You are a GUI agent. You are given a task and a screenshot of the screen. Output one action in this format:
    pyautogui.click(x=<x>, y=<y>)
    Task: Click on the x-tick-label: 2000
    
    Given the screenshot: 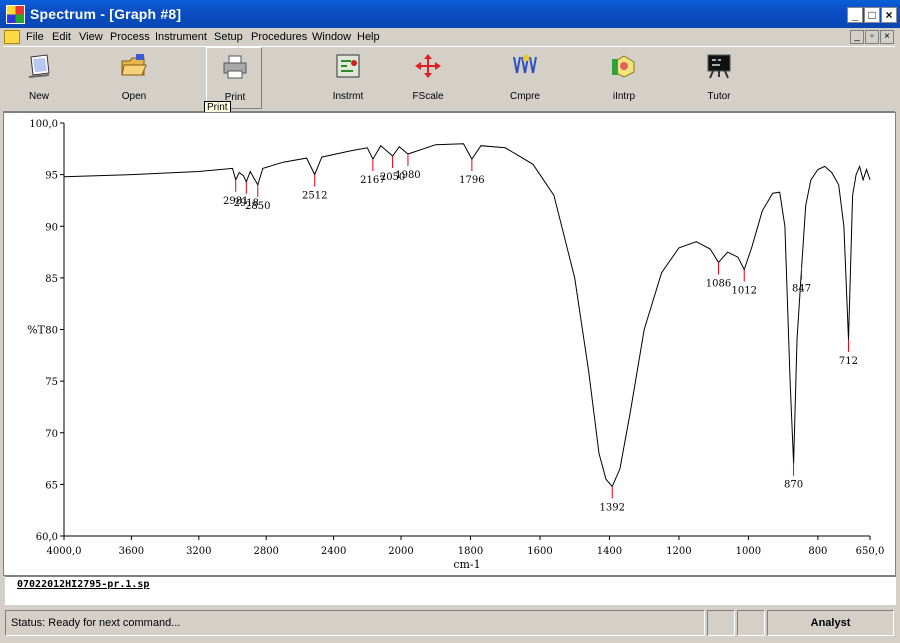 What is the action you would take?
    pyautogui.click(x=400, y=551)
    